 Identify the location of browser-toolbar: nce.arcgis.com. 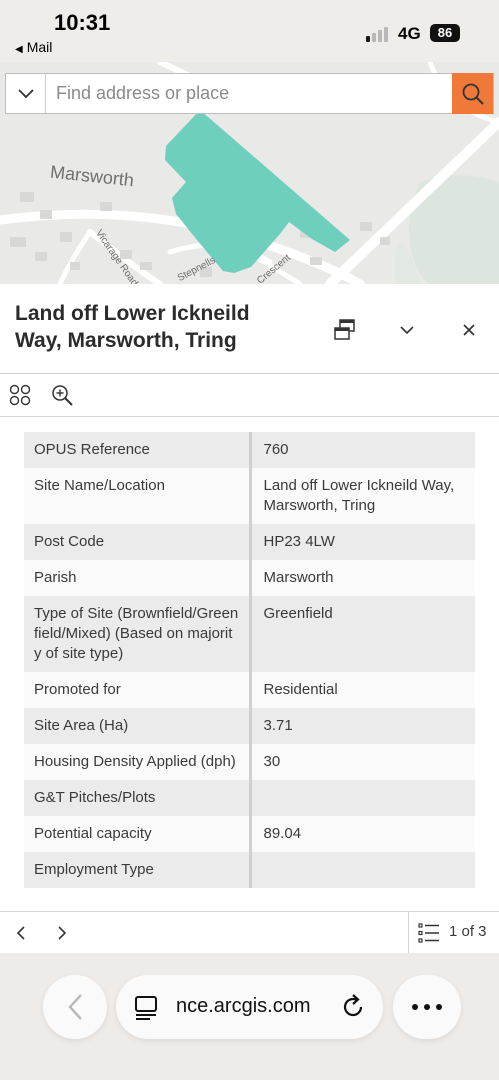
(249, 1016).